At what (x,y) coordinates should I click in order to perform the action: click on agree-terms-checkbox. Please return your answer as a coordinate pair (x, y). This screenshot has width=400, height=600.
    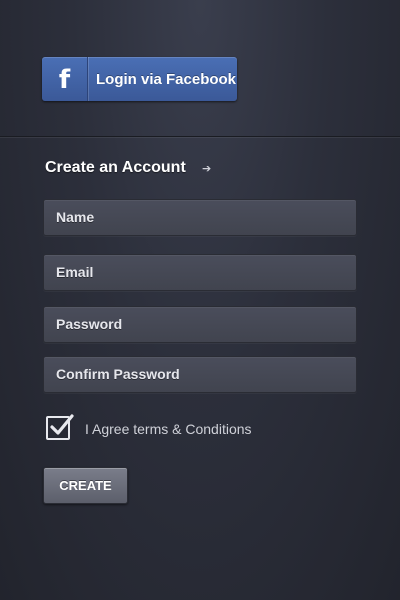
    Looking at the image, I should click on (60, 427).